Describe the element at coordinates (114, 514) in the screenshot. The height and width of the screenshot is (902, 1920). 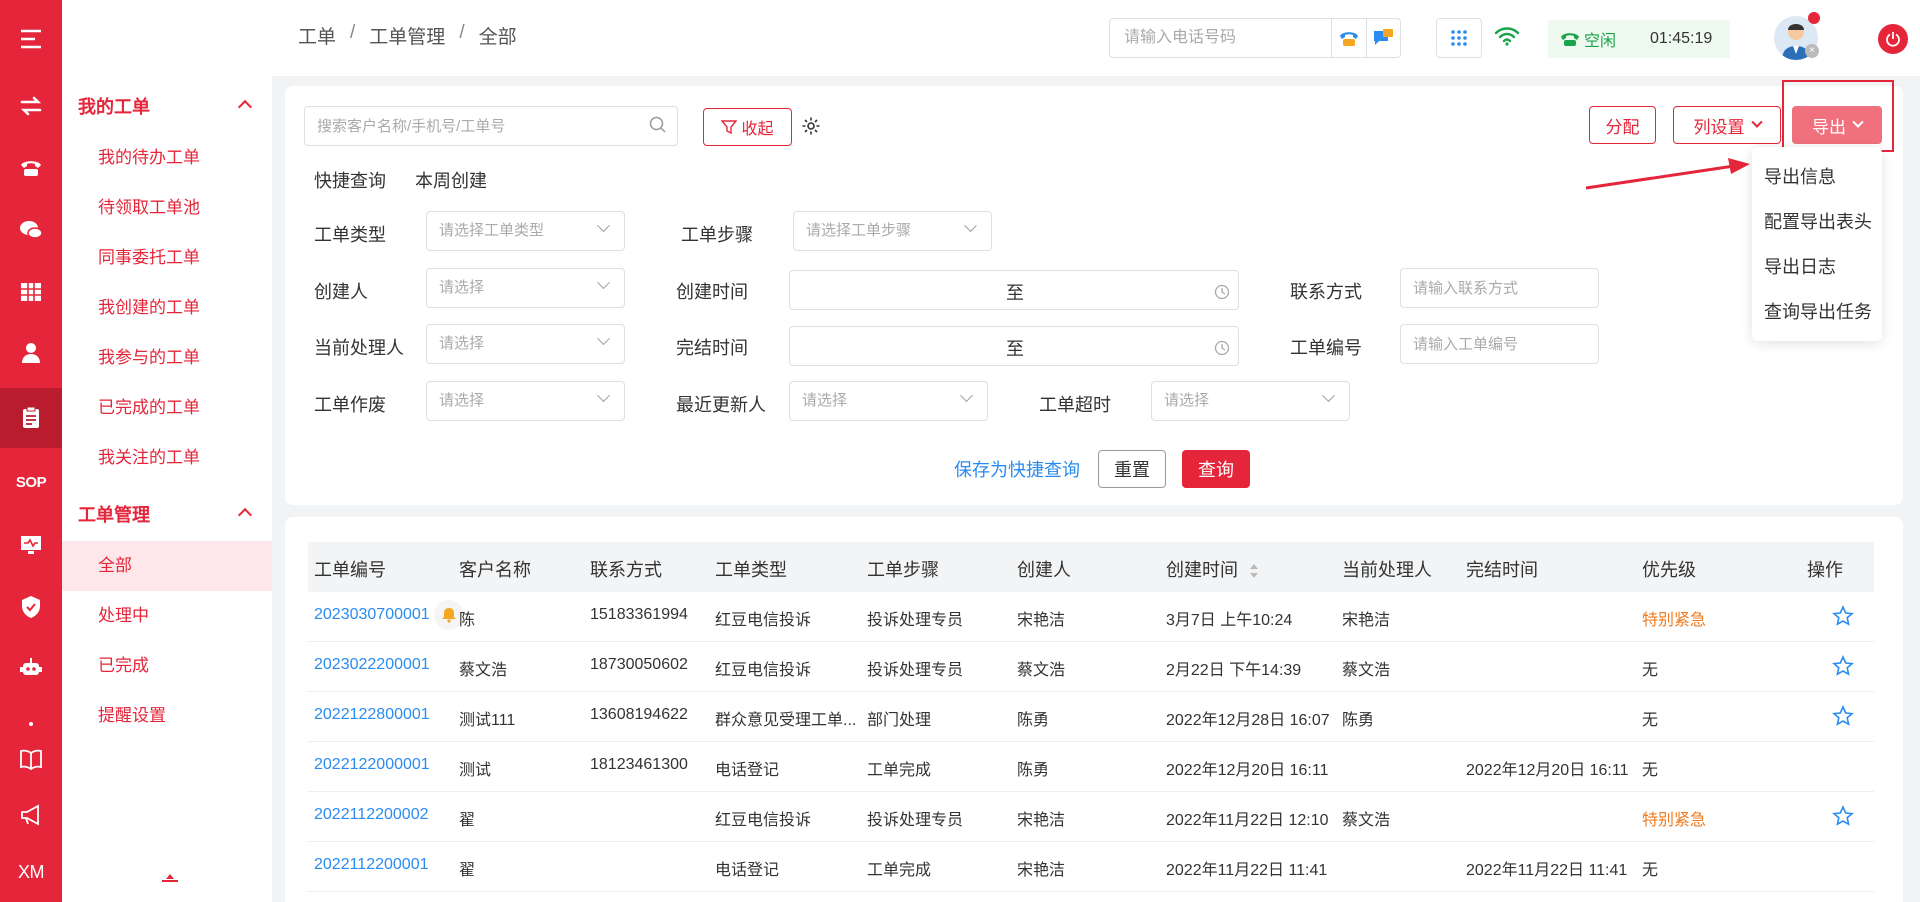
I see `group-title-ticket-management: 工单管理` at that location.